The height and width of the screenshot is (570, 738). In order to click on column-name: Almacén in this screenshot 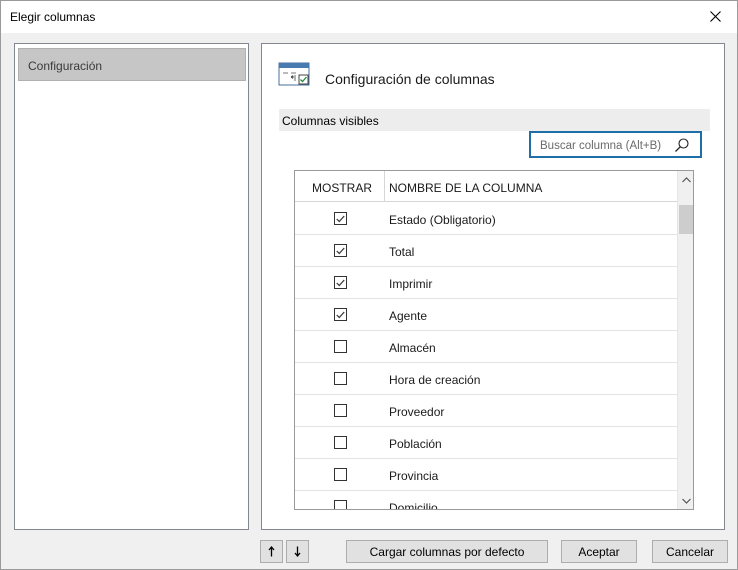, I will do `click(412, 348)`.